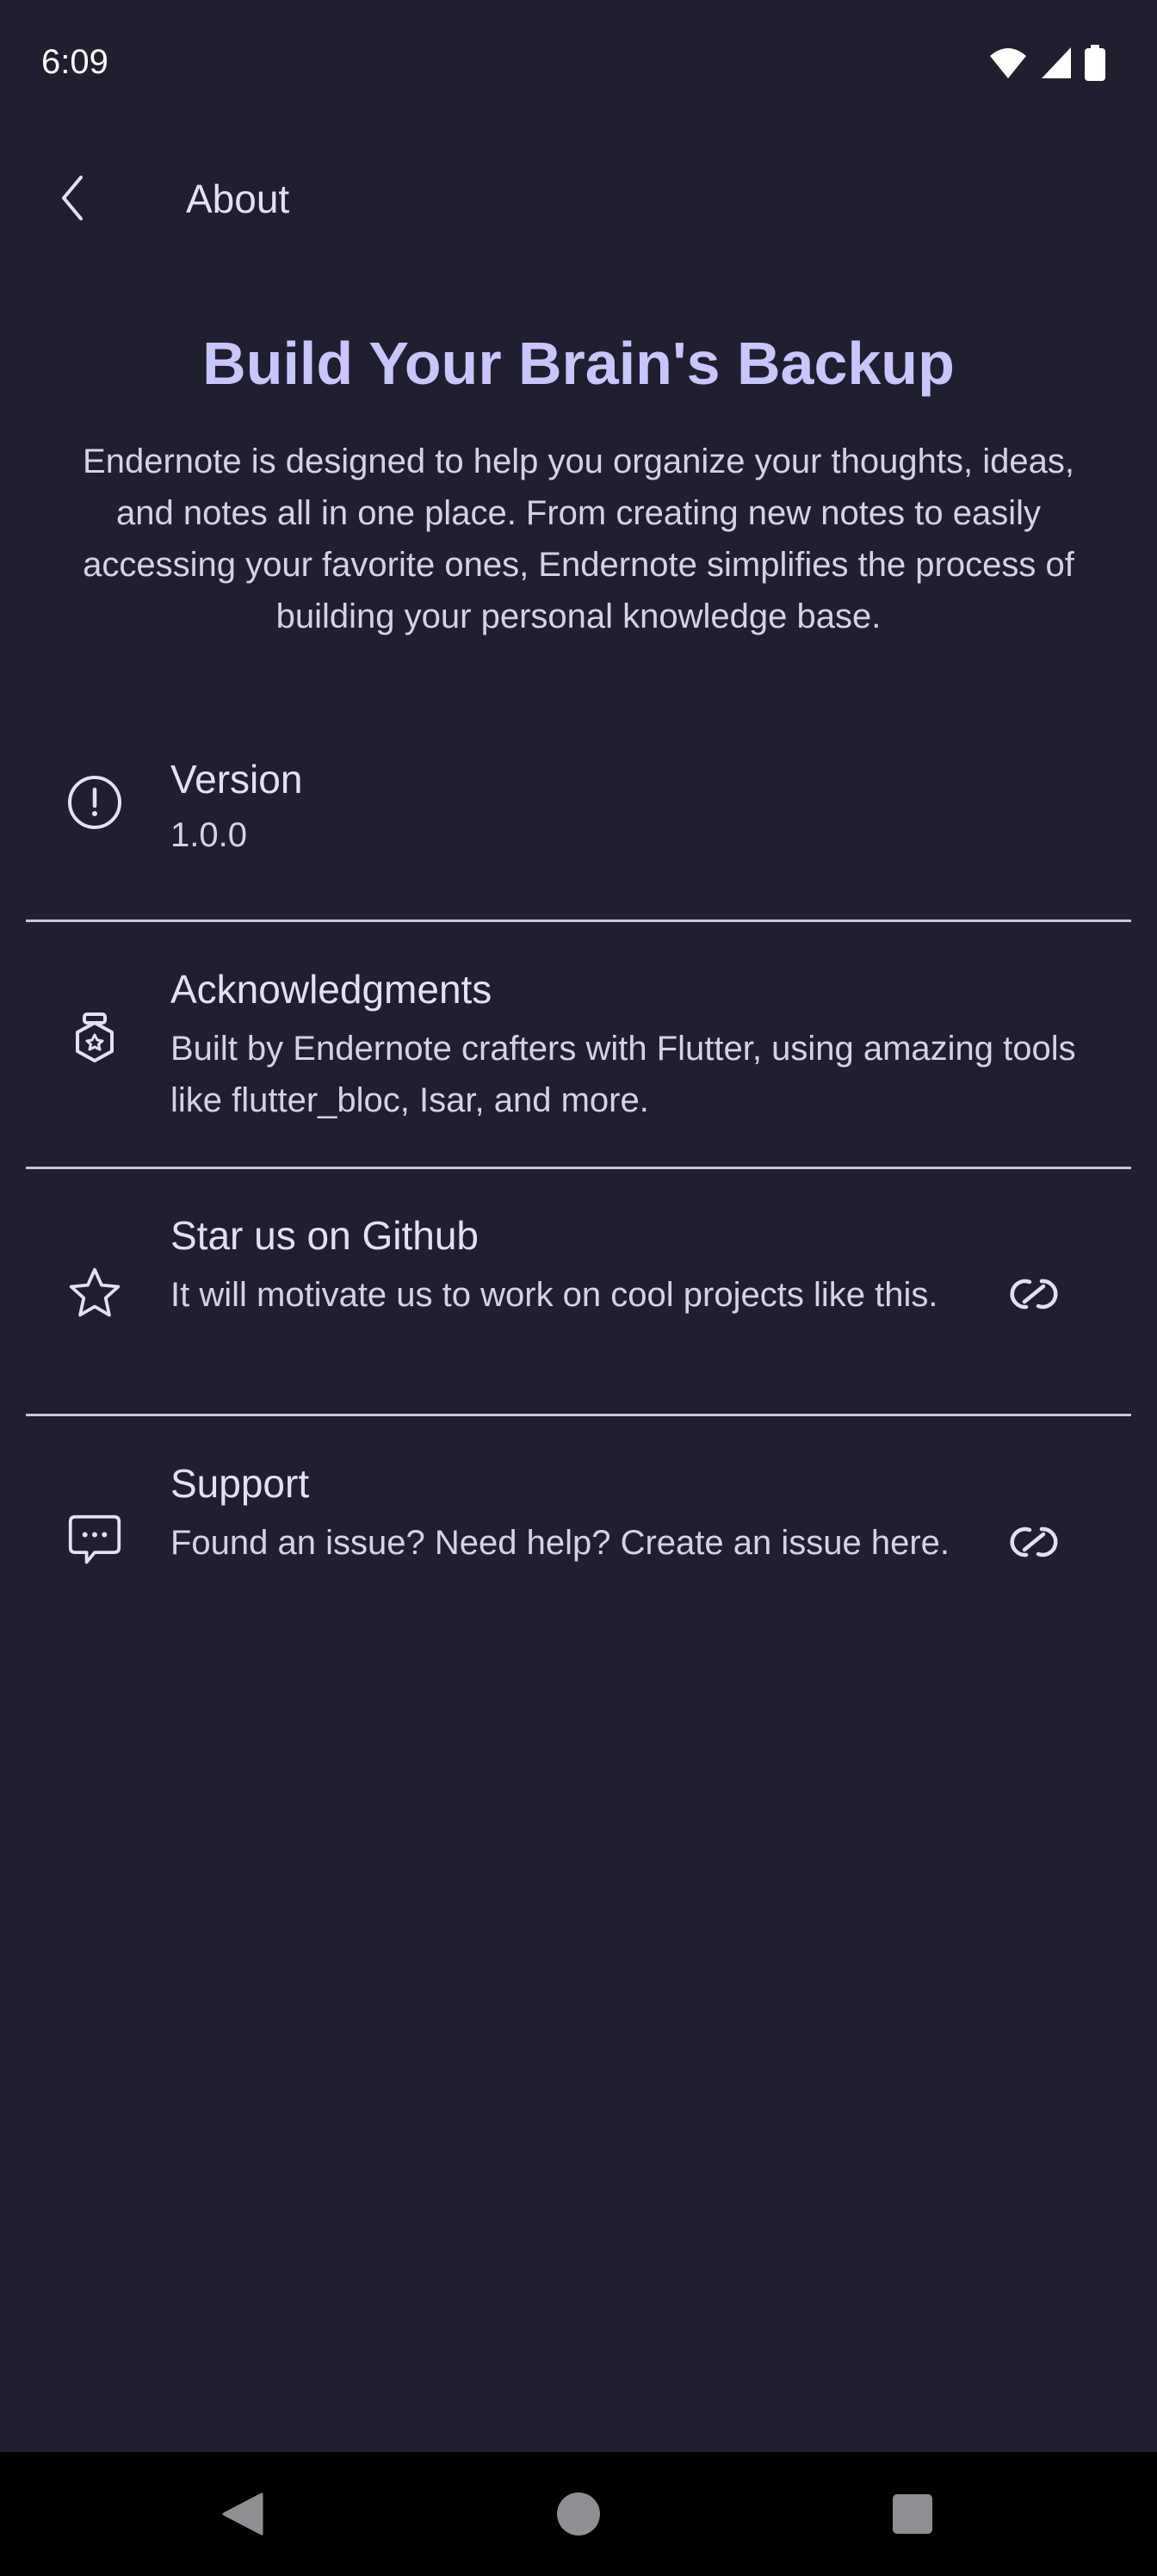 Image resolution: width=1157 pixels, height=2576 pixels. I want to click on nav-home-button, so click(579, 2514).